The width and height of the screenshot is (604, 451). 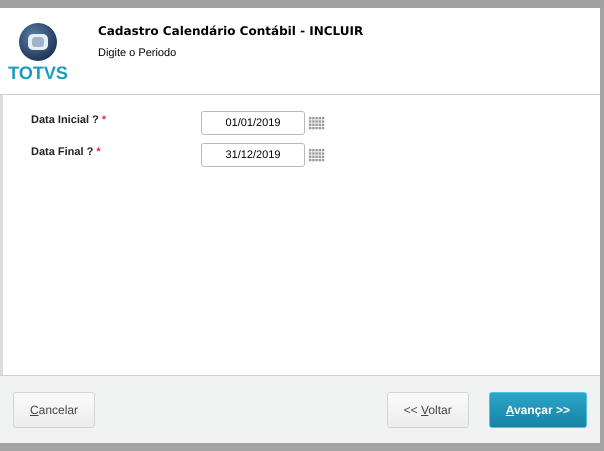 What do you see at coordinates (231, 31) in the screenshot?
I see `dialog-title: Cadastro Calendário Contábil - INCLUIR` at bounding box center [231, 31].